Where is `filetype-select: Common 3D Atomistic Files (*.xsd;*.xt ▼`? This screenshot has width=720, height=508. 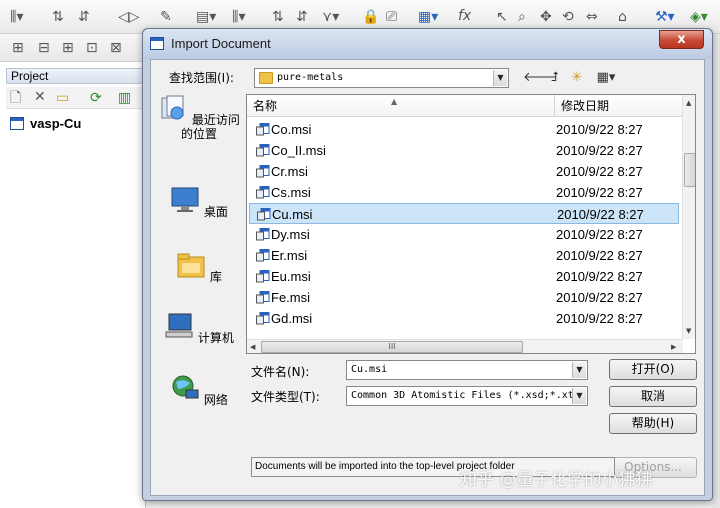
filetype-select: Common 3D Atomistic Files (*.xsd;*.xt ▼ is located at coordinates (467, 396).